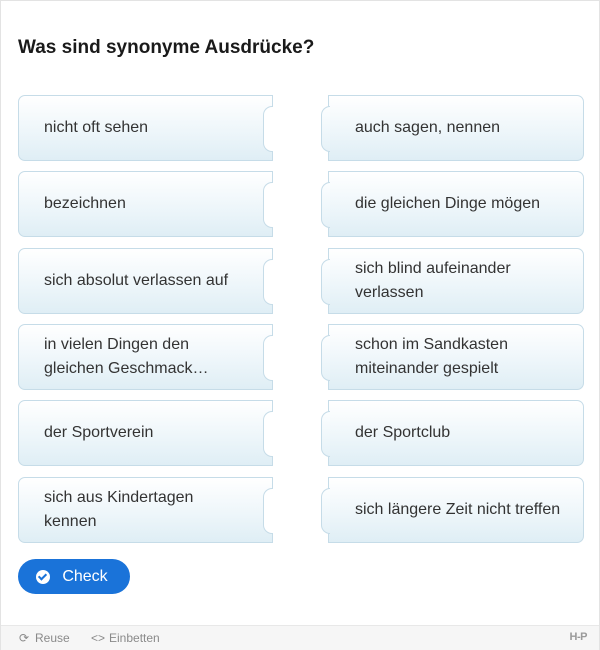 Image resolution: width=600 pixels, height=650 pixels. What do you see at coordinates (85, 203) in the screenshot?
I see `left-phrase-text: bezeichnen` at bounding box center [85, 203].